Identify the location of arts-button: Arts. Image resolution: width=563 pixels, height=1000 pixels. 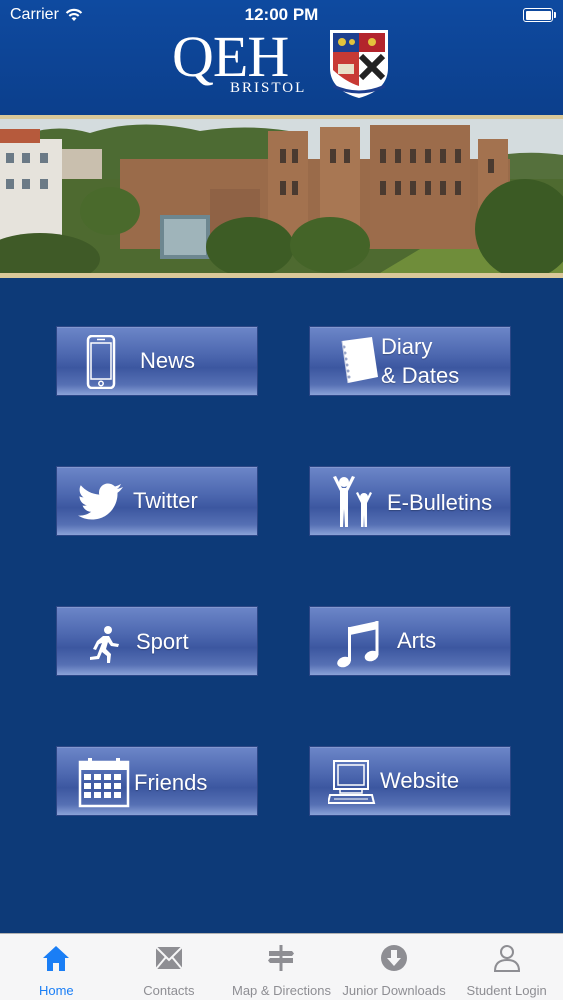
(410, 641).